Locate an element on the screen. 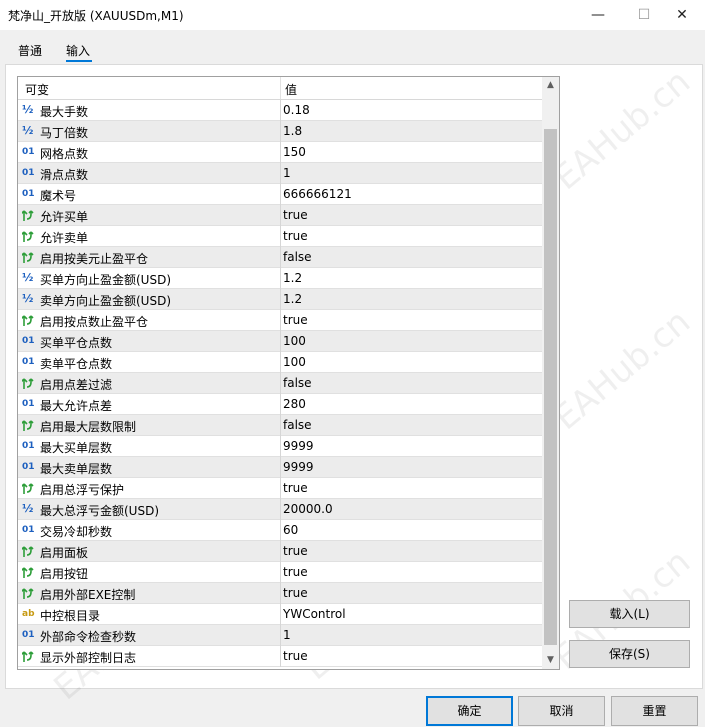 The image size is (705, 727). table-row: 启用按钮 true is located at coordinates (280, 572).